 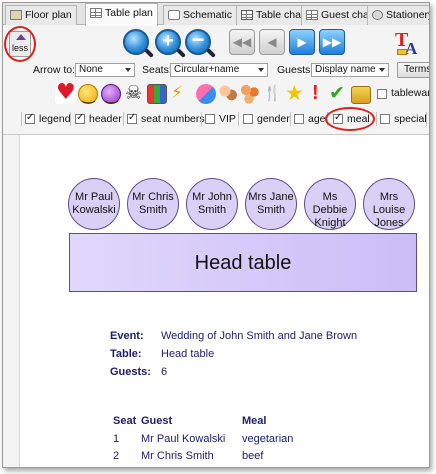 I want to click on table-label: Table:, so click(x=126, y=354).